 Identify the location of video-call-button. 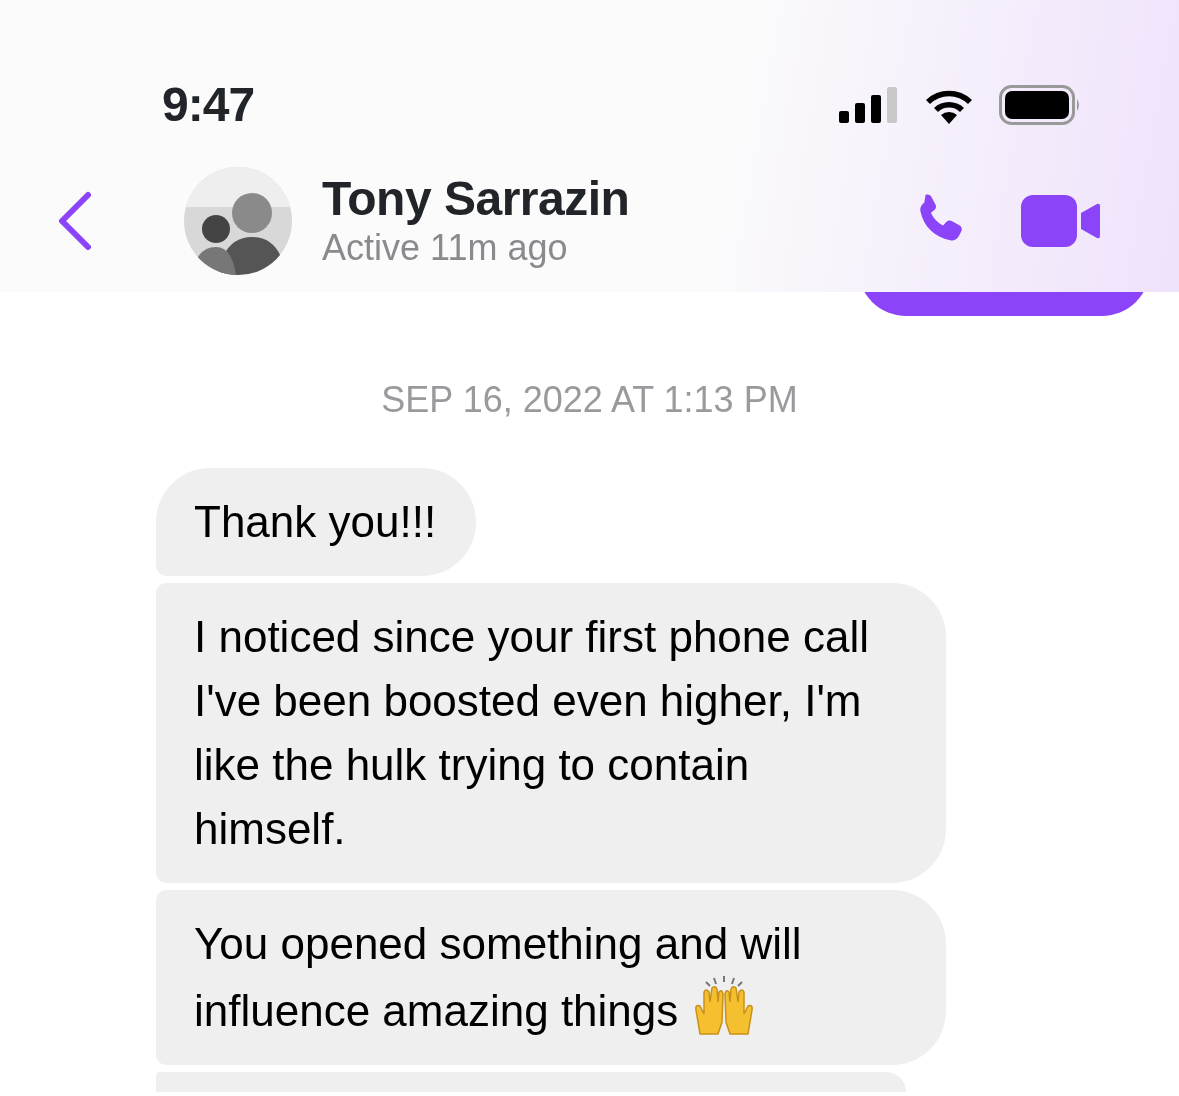
(1061, 221).